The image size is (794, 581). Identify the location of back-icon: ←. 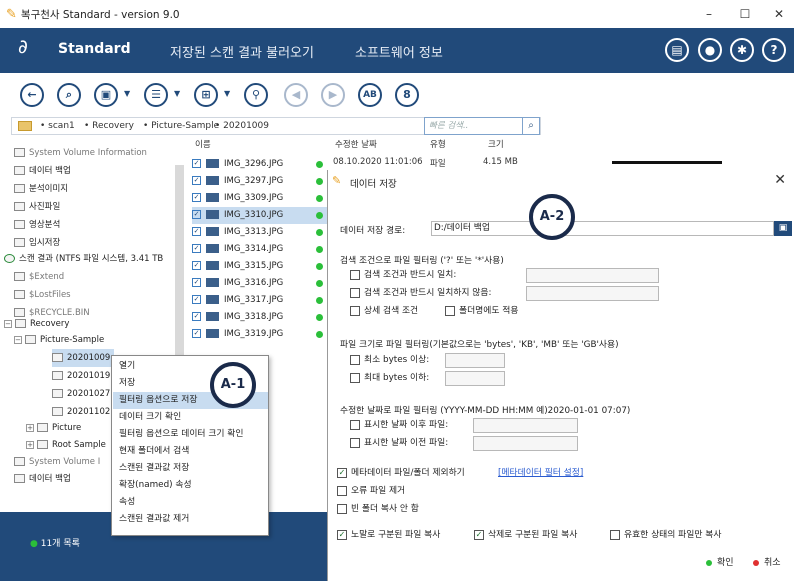
(32, 95).